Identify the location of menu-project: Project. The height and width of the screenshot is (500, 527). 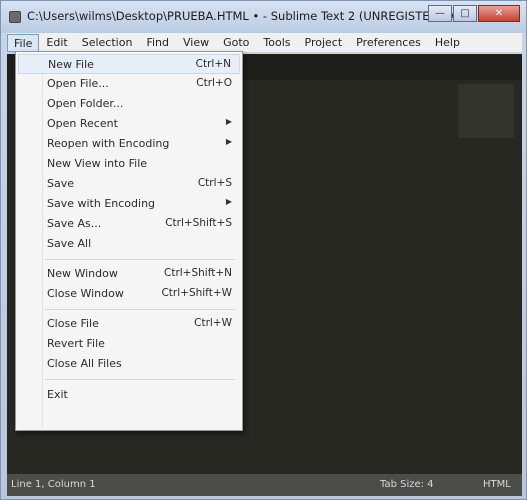
(324, 43).